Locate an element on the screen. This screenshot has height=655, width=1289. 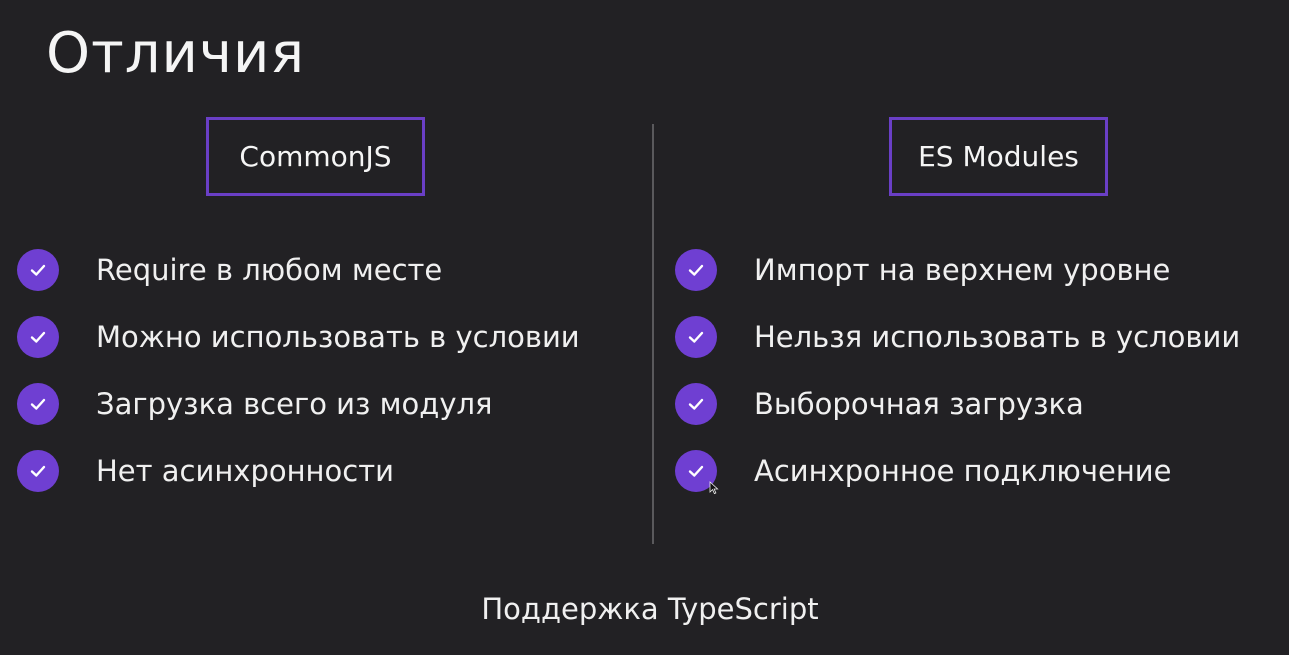
list-item-label: Нельзя использовать в условии is located at coordinates (997, 336).